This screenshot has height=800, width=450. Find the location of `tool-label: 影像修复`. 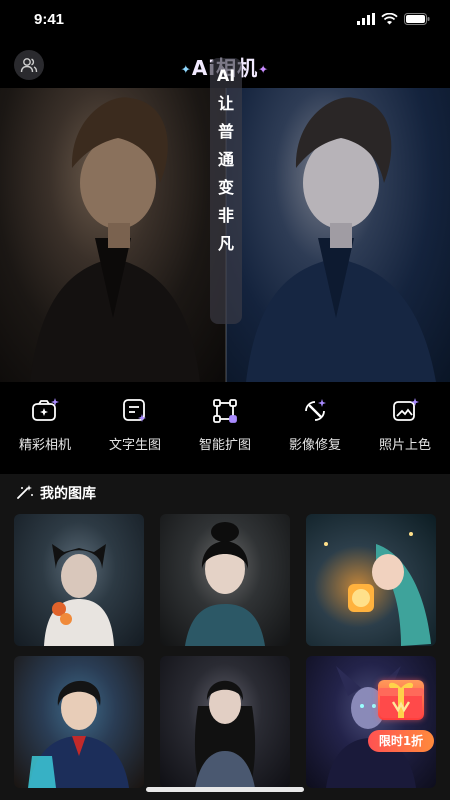

tool-label: 影像修复 is located at coordinates (314, 445).